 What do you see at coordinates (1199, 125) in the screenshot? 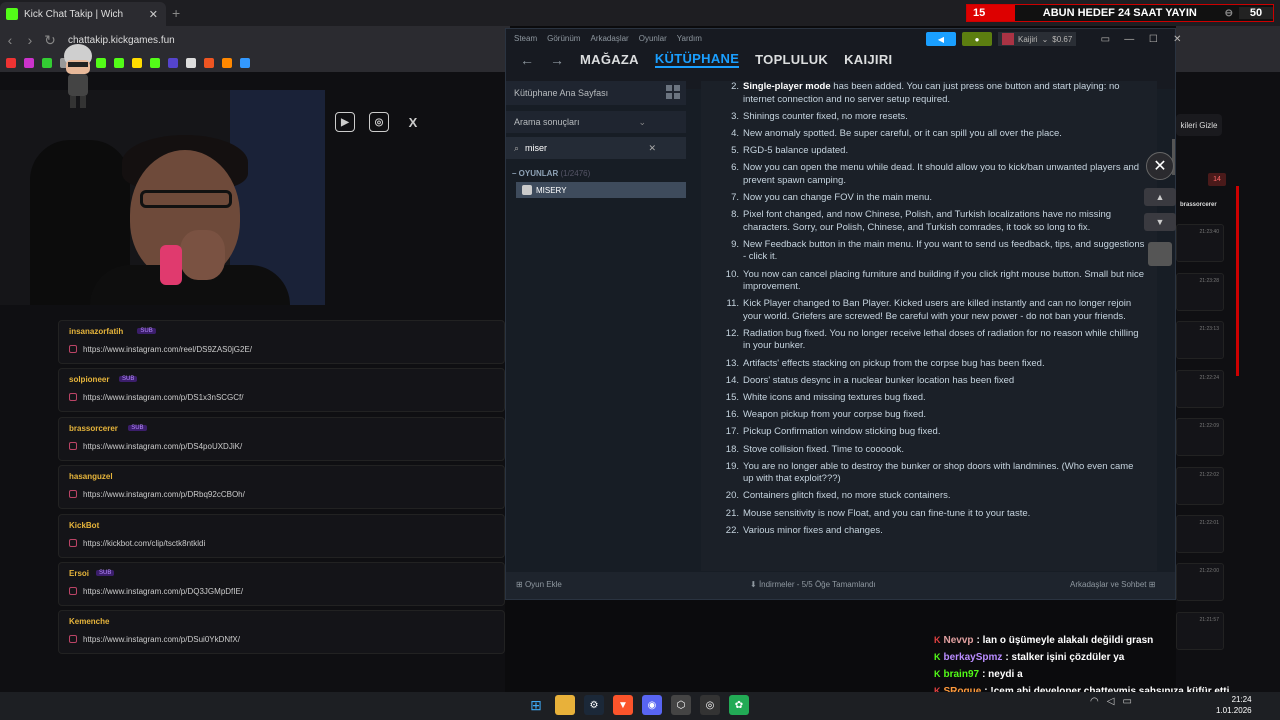
I see `hide-button: kileri Gizle` at bounding box center [1199, 125].